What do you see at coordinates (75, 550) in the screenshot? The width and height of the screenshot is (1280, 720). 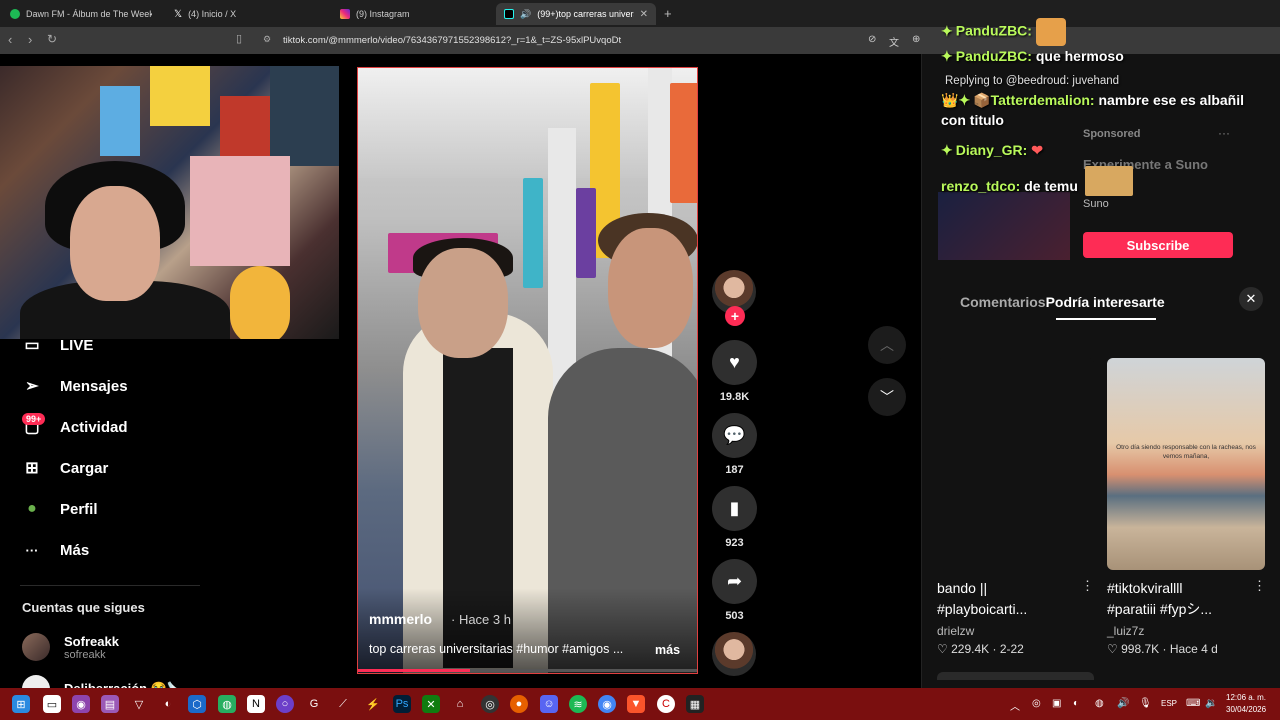 I see `nav-label: Más` at bounding box center [75, 550].